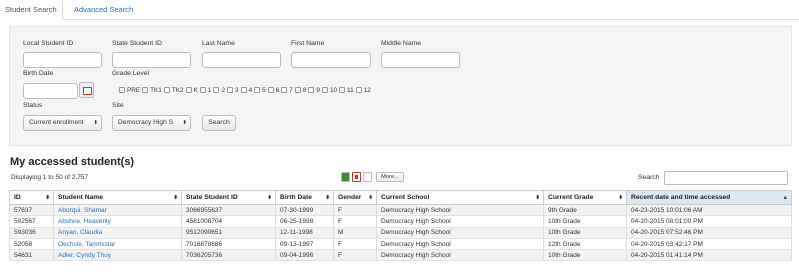  I want to click on grade-checkbox: 8, so click(300, 90).